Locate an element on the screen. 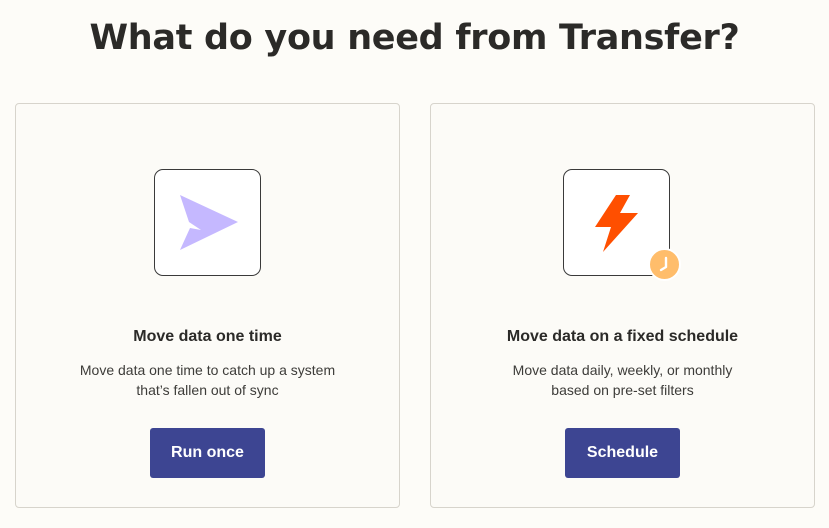  option-title: Move data one time is located at coordinates (207, 336).